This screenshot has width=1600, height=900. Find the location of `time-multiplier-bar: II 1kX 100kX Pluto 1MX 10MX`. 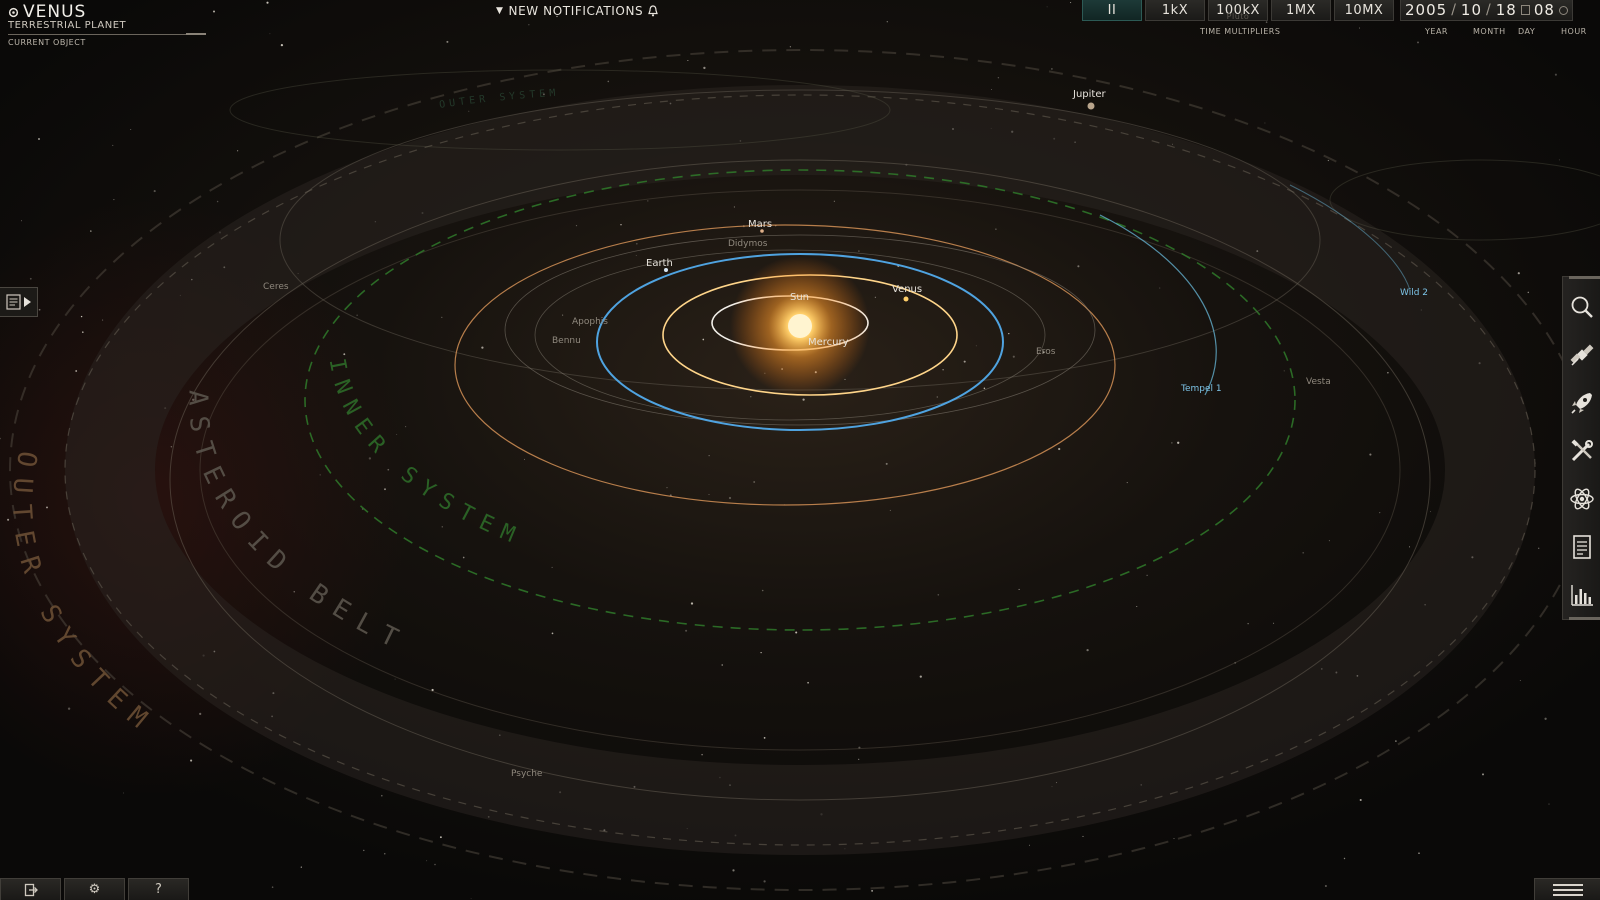

time-multiplier-bar: II 1kX 100kX Pluto 1MX 10MX is located at coordinates (1238, 10).